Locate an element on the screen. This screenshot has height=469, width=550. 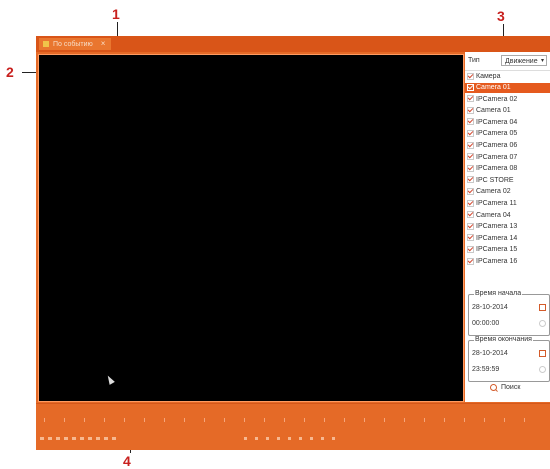
start-time-value: 00:00:00 is located at coordinates (486, 323).